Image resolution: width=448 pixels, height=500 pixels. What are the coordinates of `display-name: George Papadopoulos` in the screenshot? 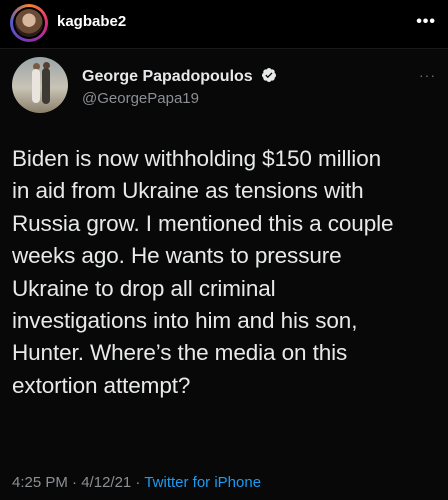 It's located at (167, 76).